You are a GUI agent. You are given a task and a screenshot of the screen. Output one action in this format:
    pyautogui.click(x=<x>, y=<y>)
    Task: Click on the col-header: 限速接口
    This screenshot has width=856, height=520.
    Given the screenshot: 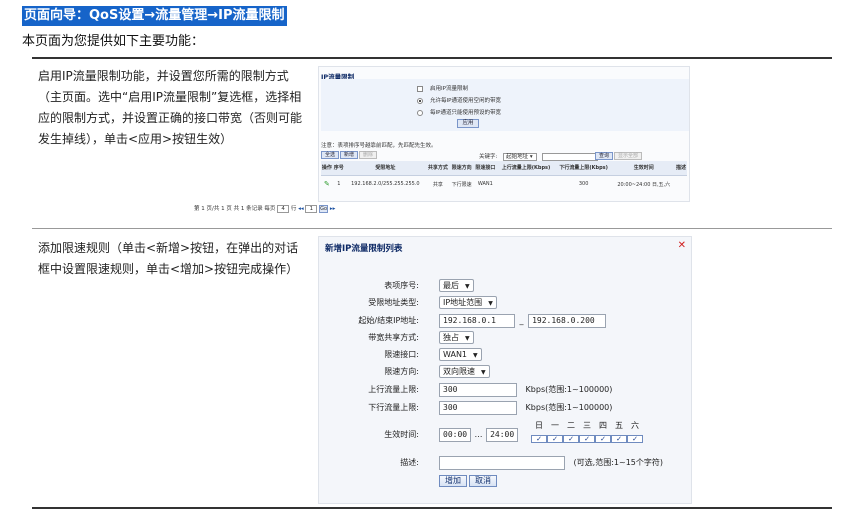 What is the action you would take?
    pyautogui.click(x=485, y=168)
    